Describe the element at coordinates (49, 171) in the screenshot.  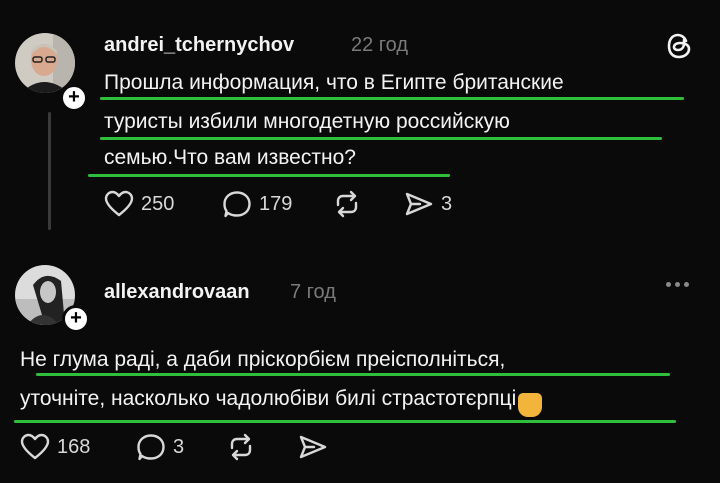
I see `thread-connector-line` at that location.